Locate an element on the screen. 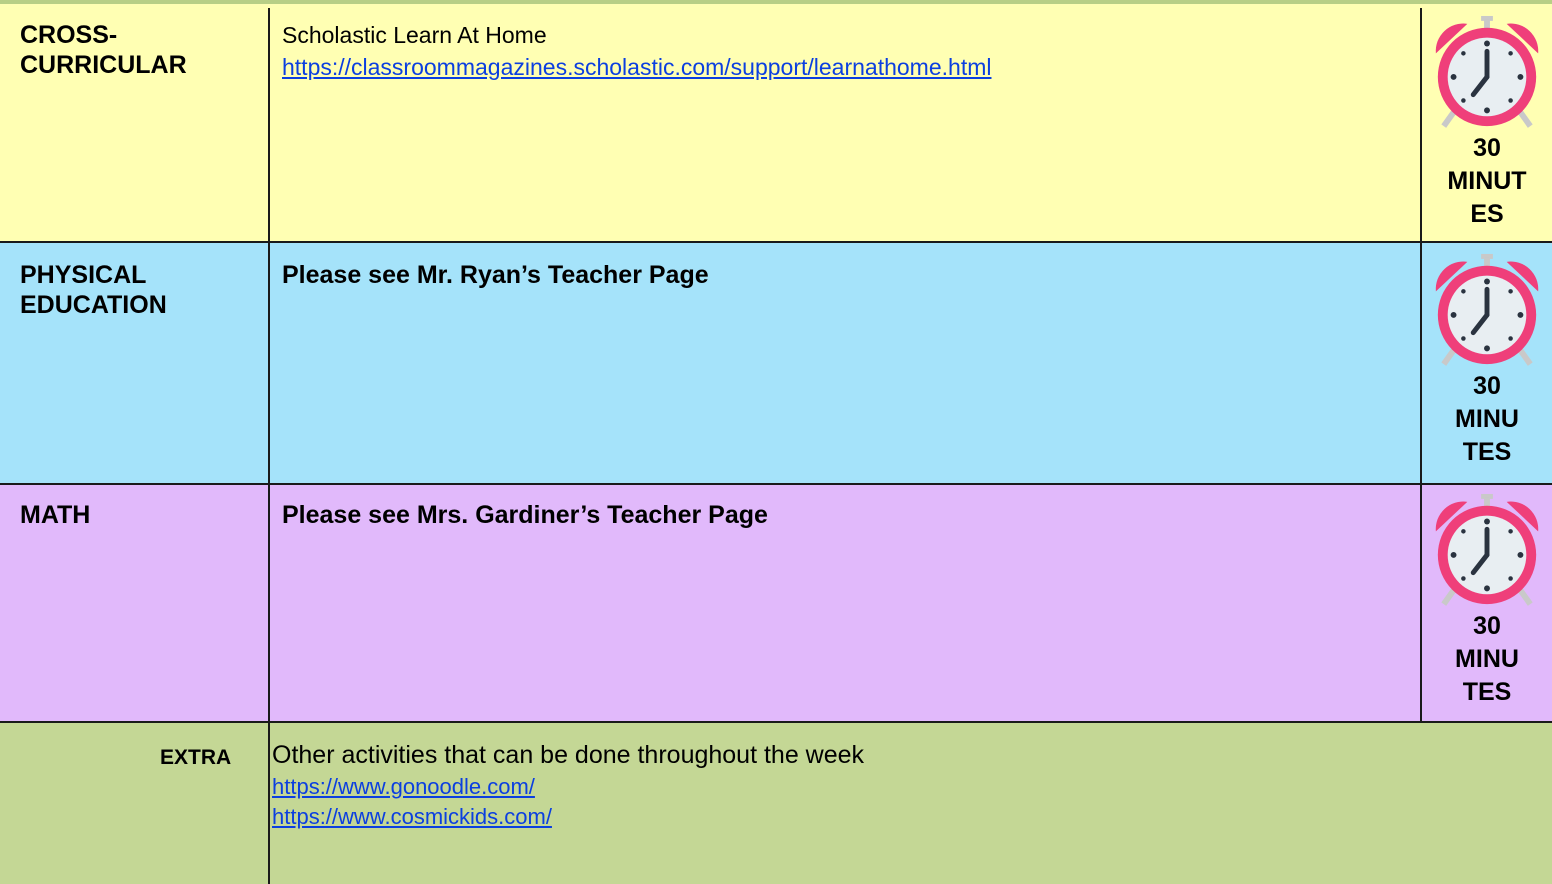 Image resolution: width=1552 pixels, height=884 pixels. subject-physical-education: PHYSICAL EDUCATION is located at coordinates (93, 290).